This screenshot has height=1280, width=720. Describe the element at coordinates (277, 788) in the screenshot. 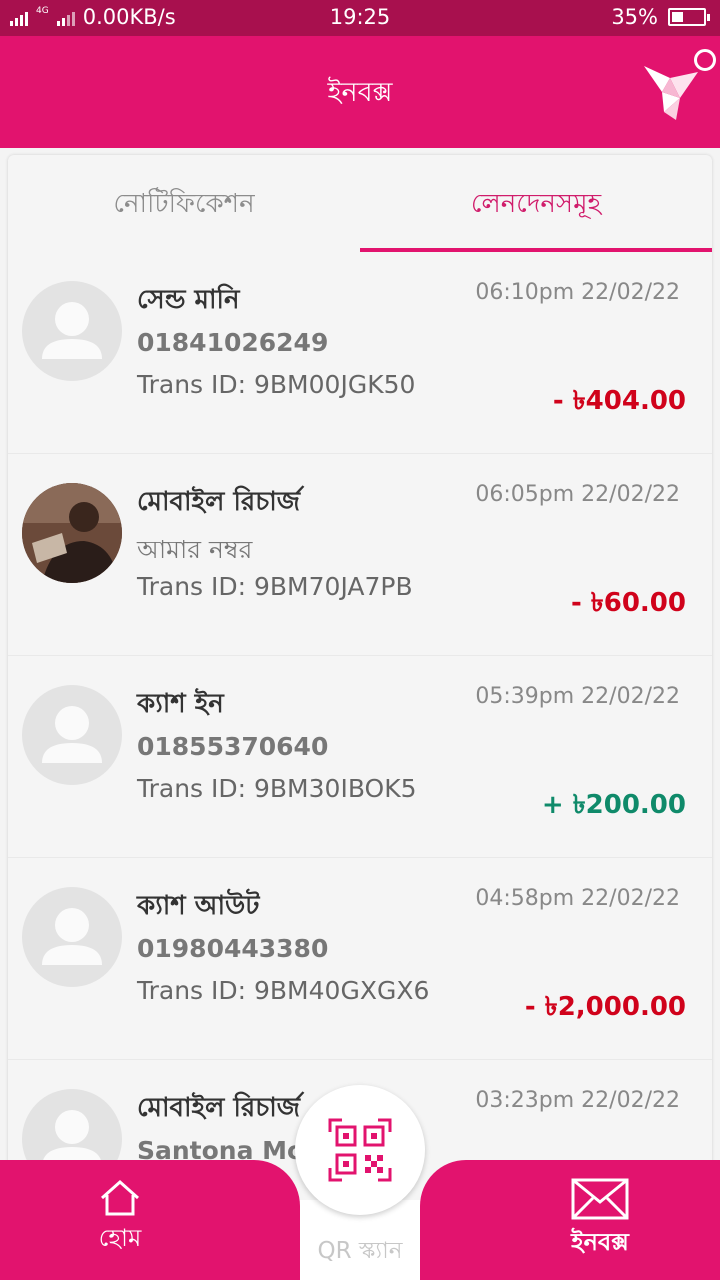

I see `transaction-id: Trans ID: 9BM30IBOK5` at that location.